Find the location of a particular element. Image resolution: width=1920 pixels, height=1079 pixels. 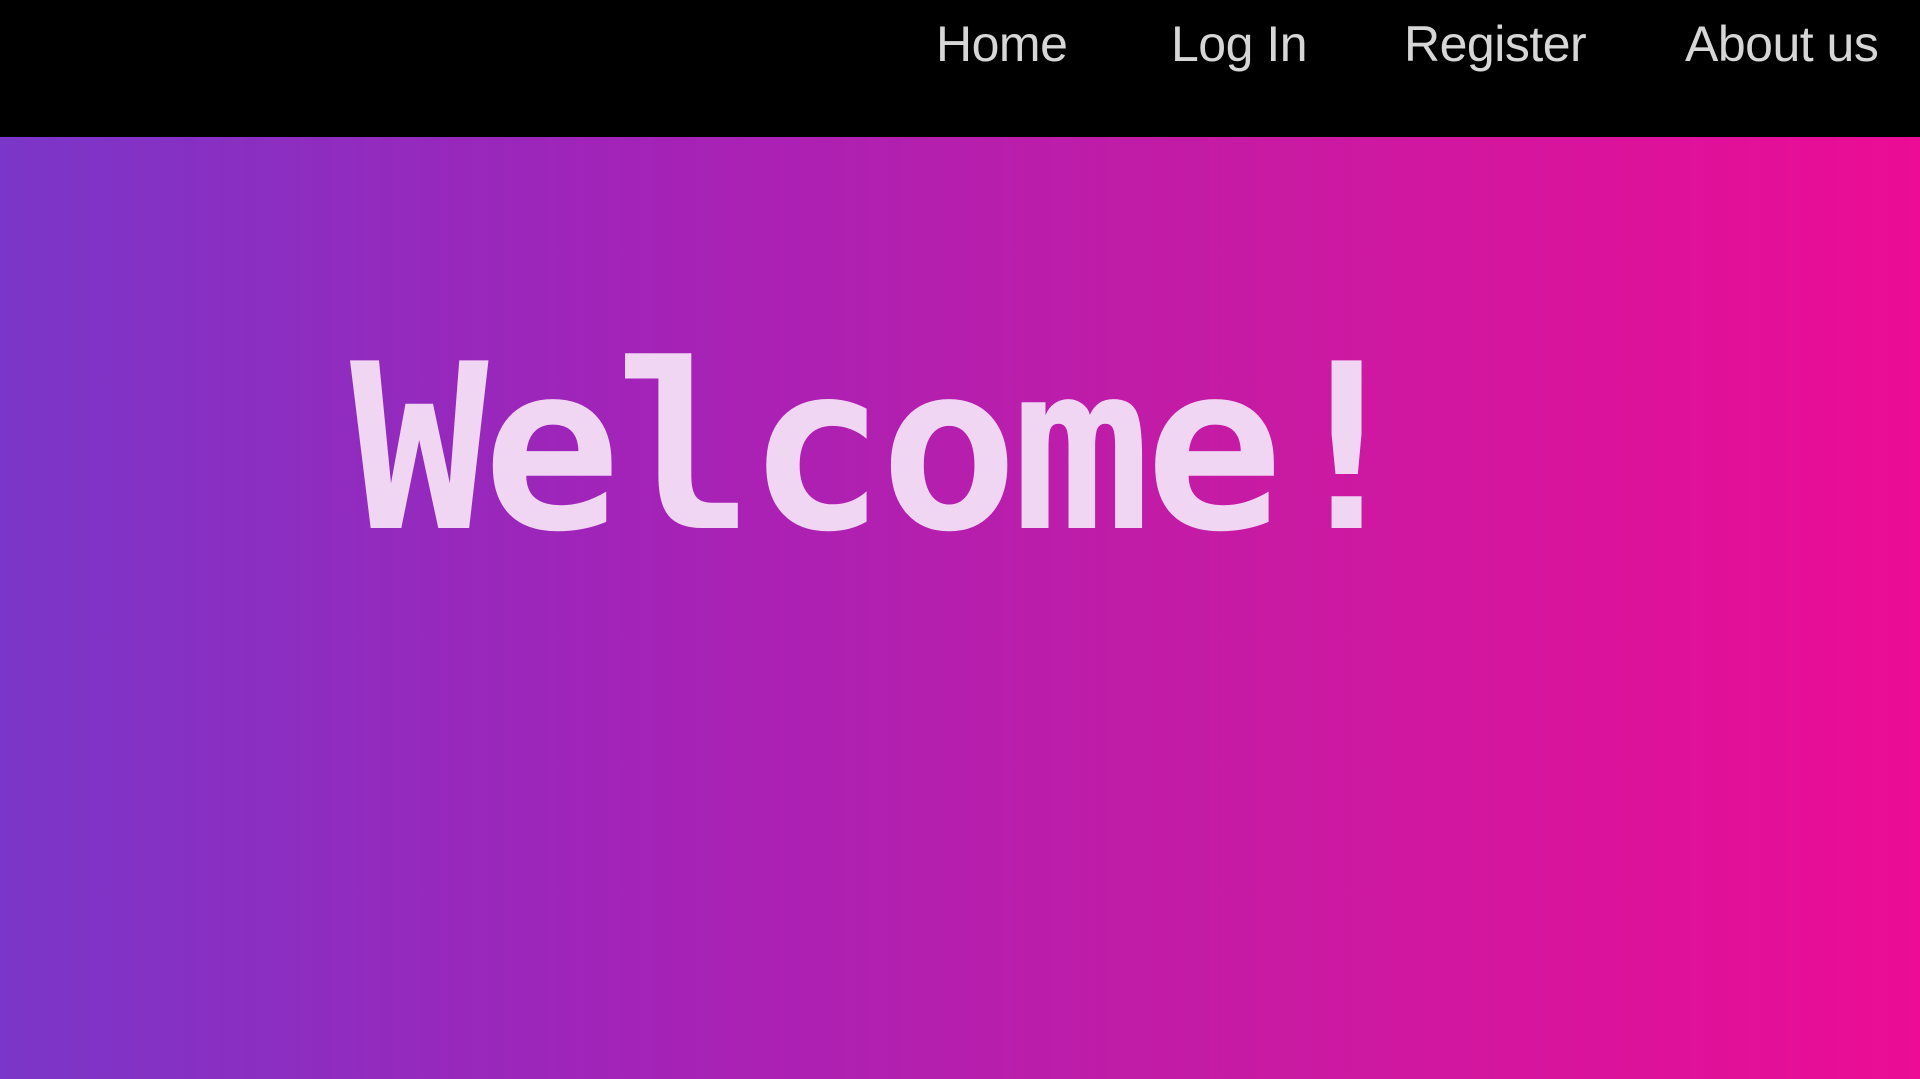

nav-link-register: Register is located at coordinates (1495, 44).